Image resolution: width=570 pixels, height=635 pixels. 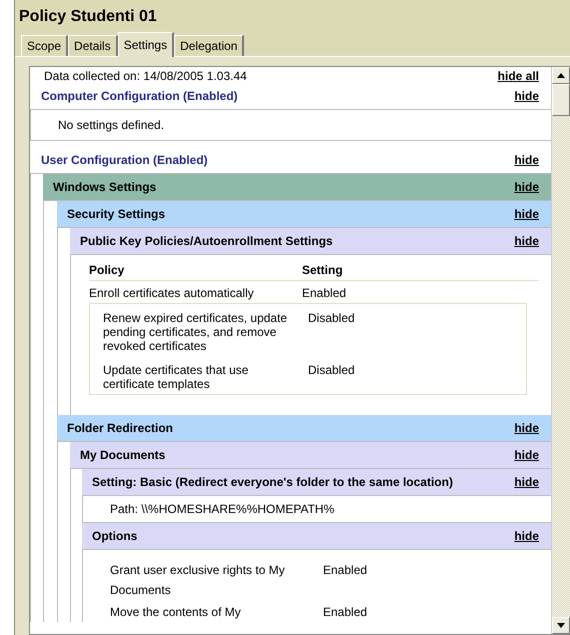 What do you see at coordinates (222, 509) in the screenshot?
I see `path-text: Path: \\%HOMESHARE%%HOMEPATH%` at bounding box center [222, 509].